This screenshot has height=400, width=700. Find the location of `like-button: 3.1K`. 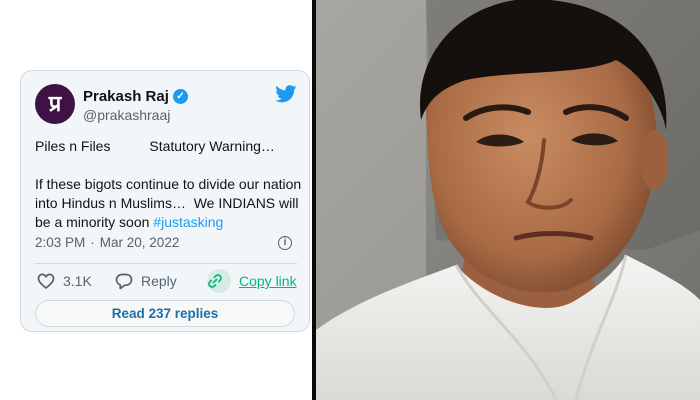

like-button: 3.1K is located at coordinates (64, 281).